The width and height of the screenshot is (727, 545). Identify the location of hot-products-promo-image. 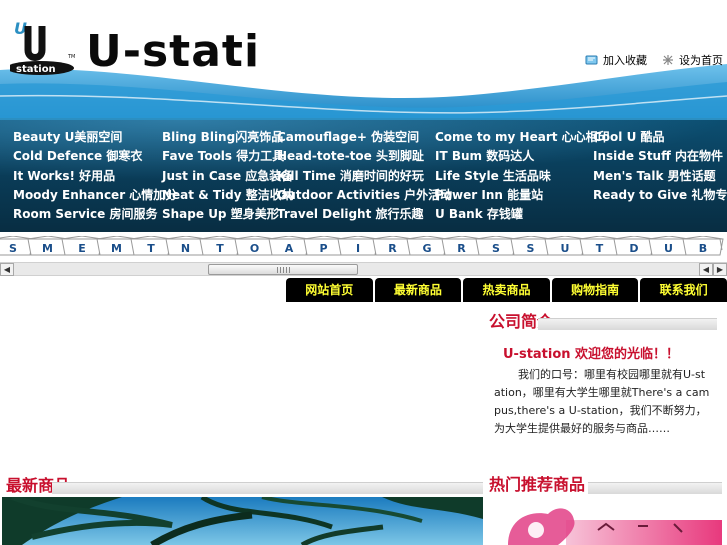
(605, 522).